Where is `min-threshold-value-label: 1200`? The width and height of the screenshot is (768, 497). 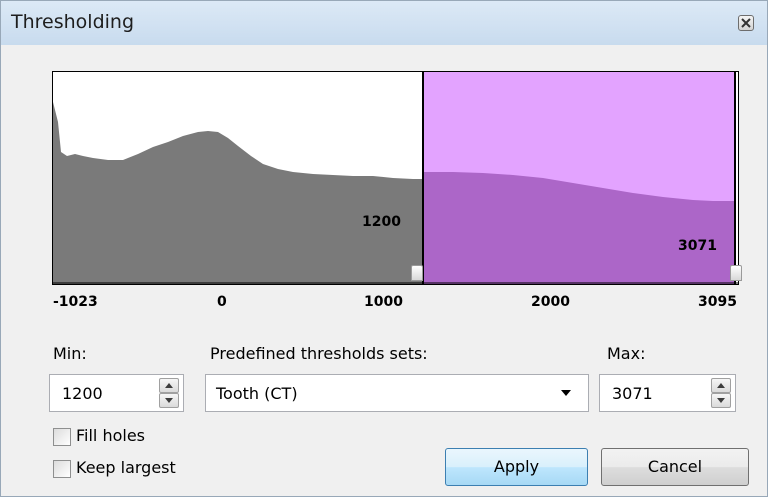
min-threshold-value-label: 1200 is located at coordinates (381, 222).